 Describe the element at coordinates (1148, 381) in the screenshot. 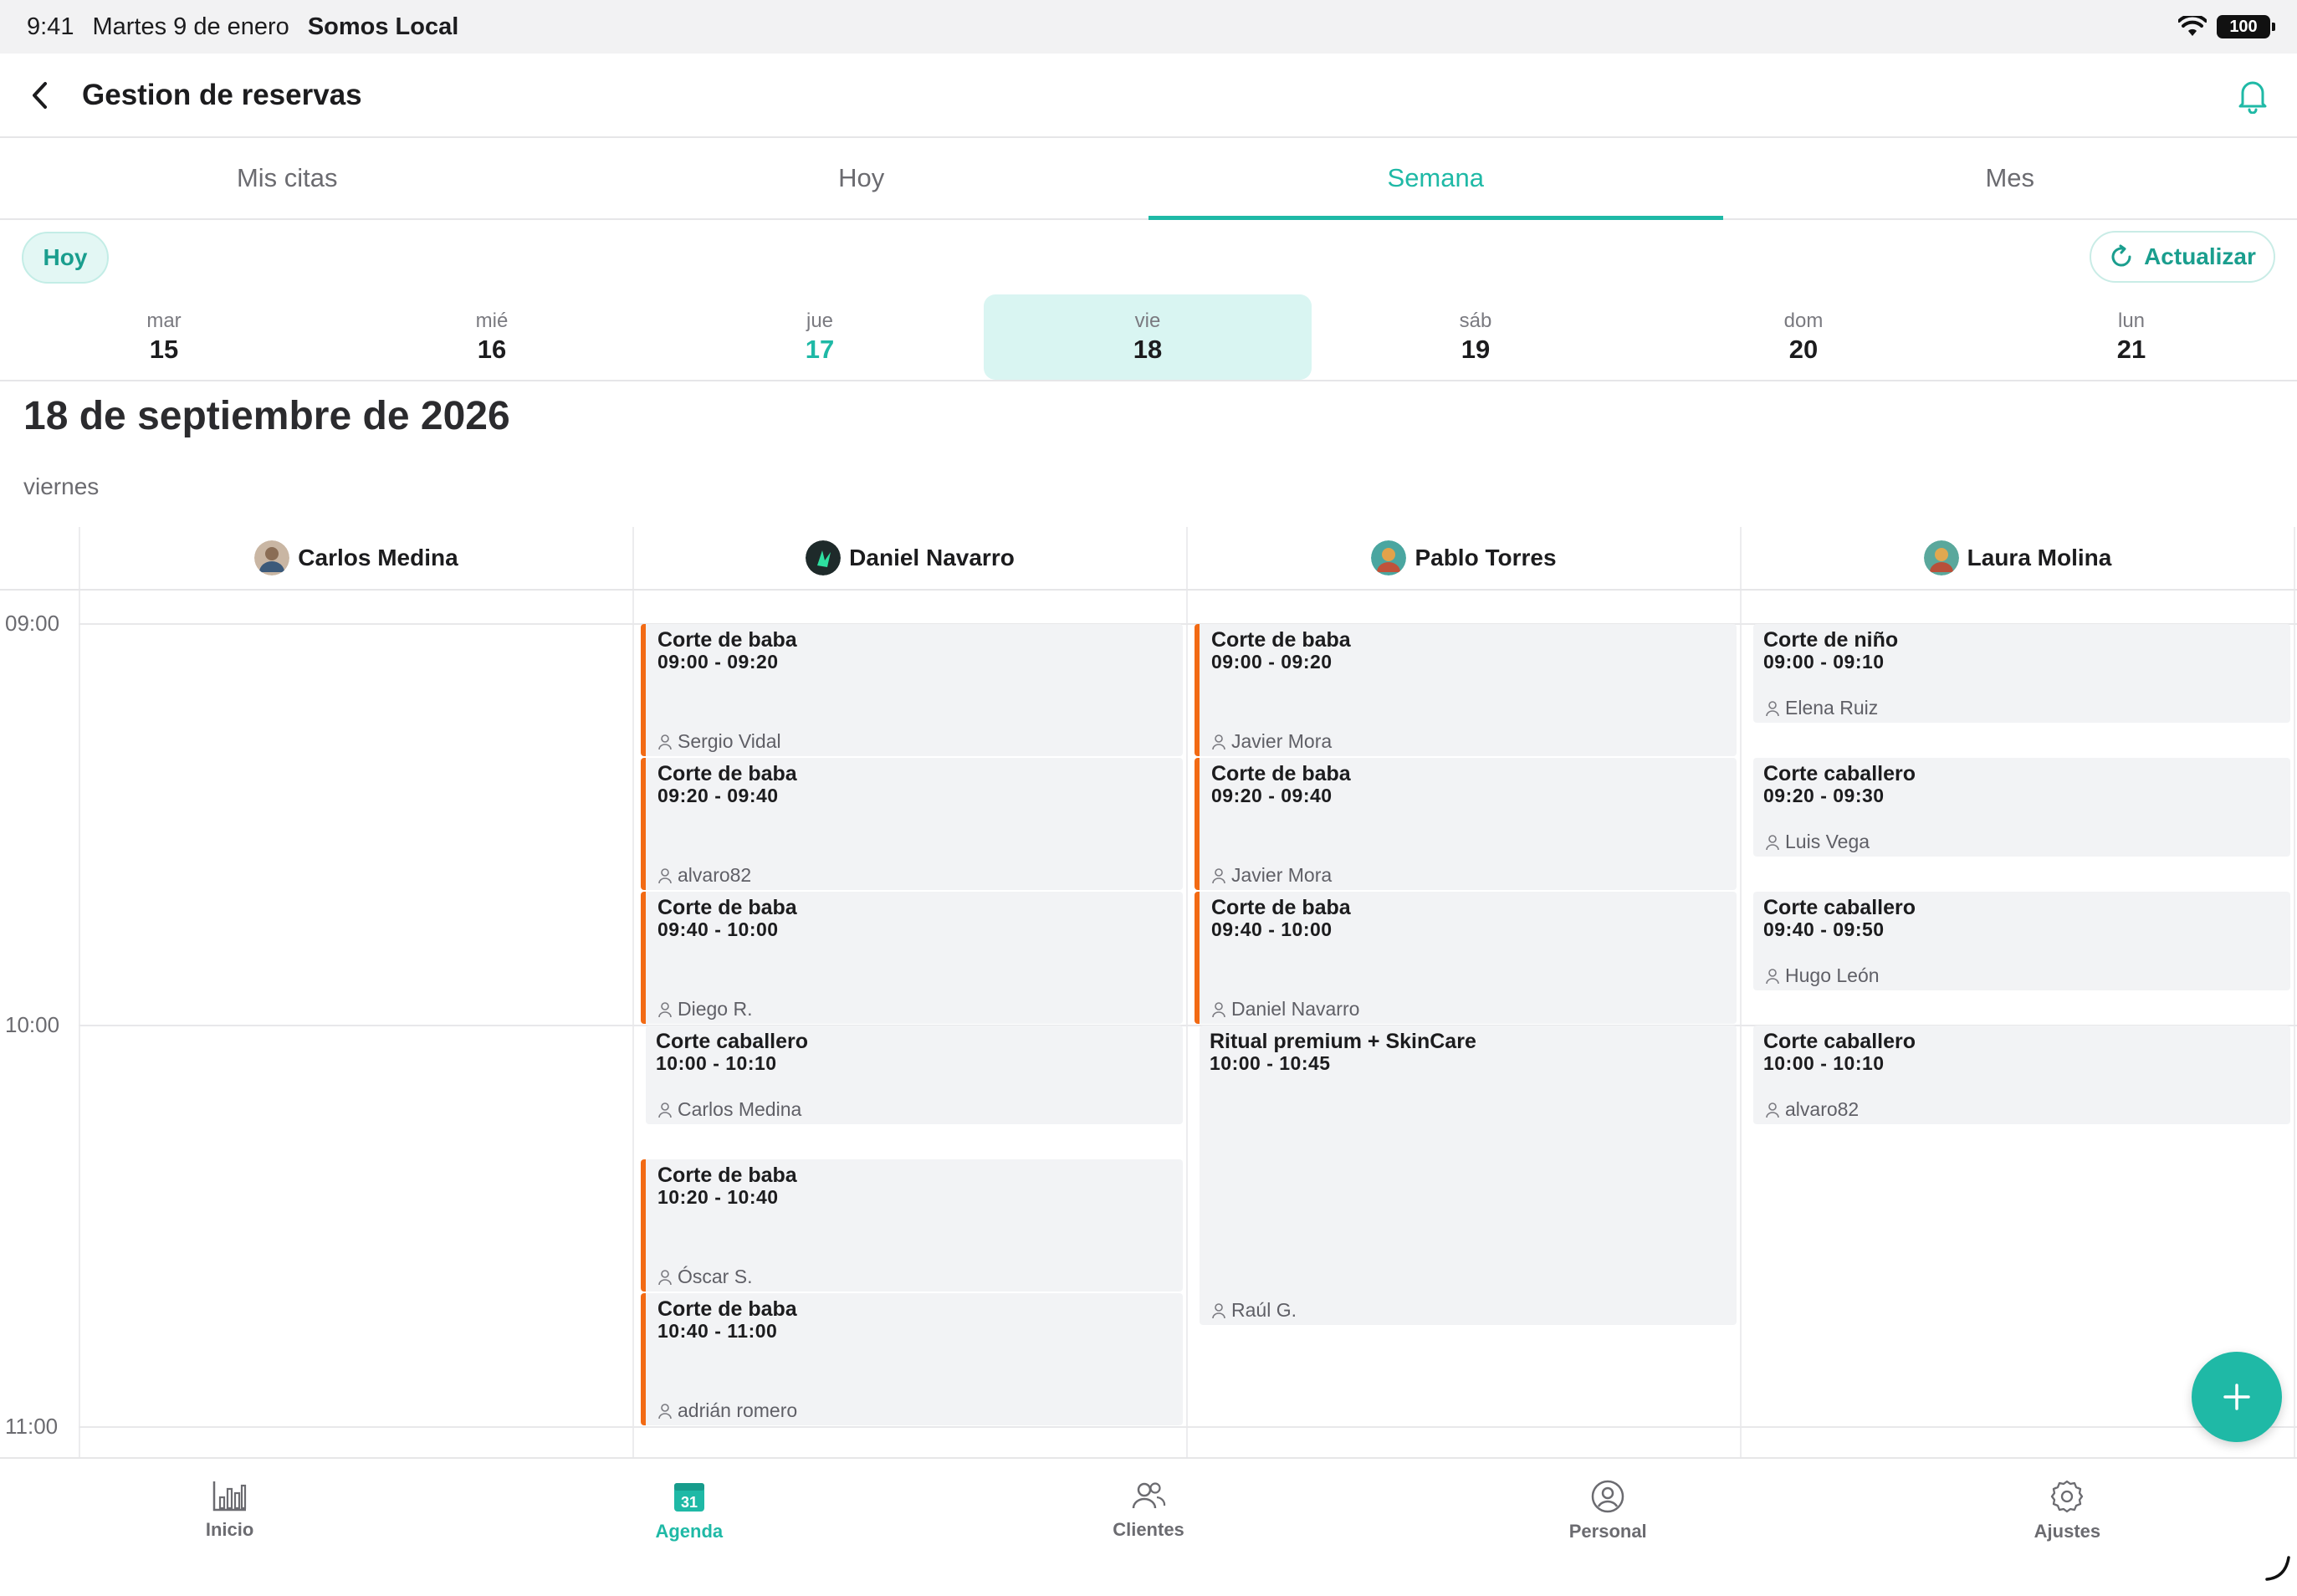

I see `divider` at that location.